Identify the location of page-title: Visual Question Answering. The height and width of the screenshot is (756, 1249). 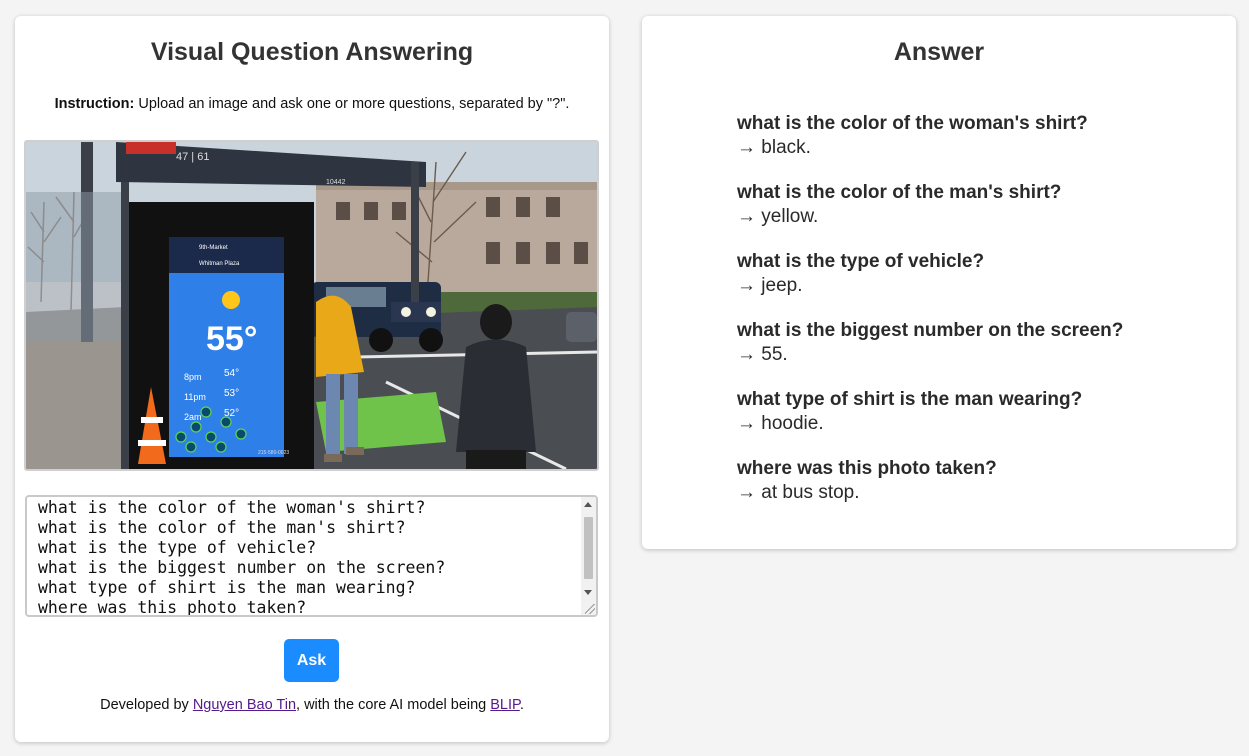
(312, 52).